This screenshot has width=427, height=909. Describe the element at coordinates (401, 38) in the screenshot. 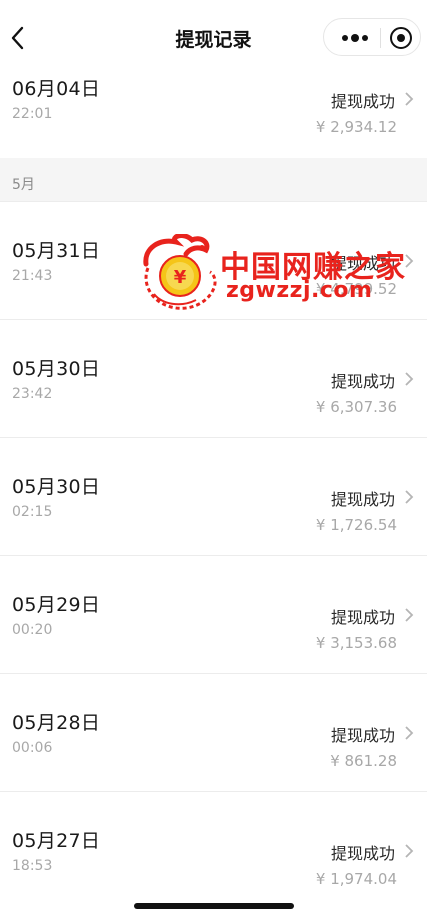

I see `target-close-icon` at that location.